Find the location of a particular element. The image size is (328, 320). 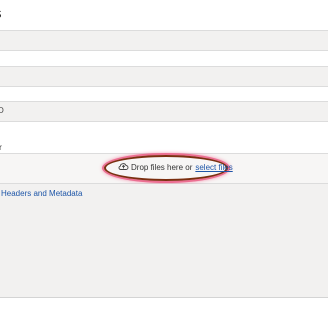

page-title: s is located at coordinates (1, 14).